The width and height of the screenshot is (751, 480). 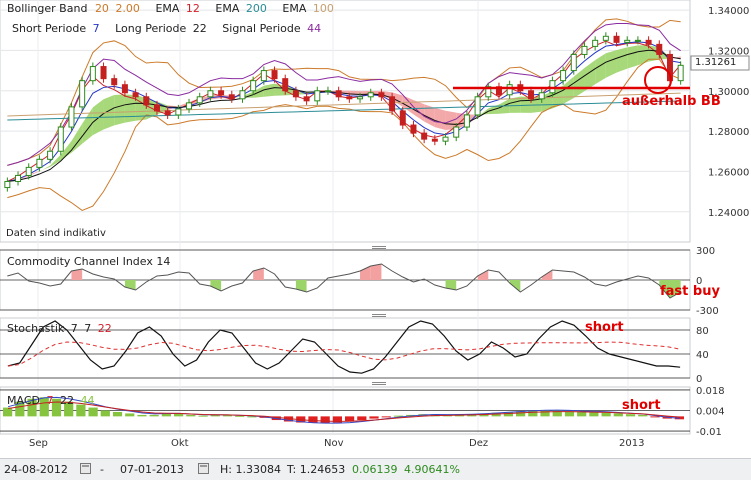 What do you see at coordinates (728, 11) in the screenshot?
I see `y-tick-label: 1.34000` at bounding box center [728, 11].